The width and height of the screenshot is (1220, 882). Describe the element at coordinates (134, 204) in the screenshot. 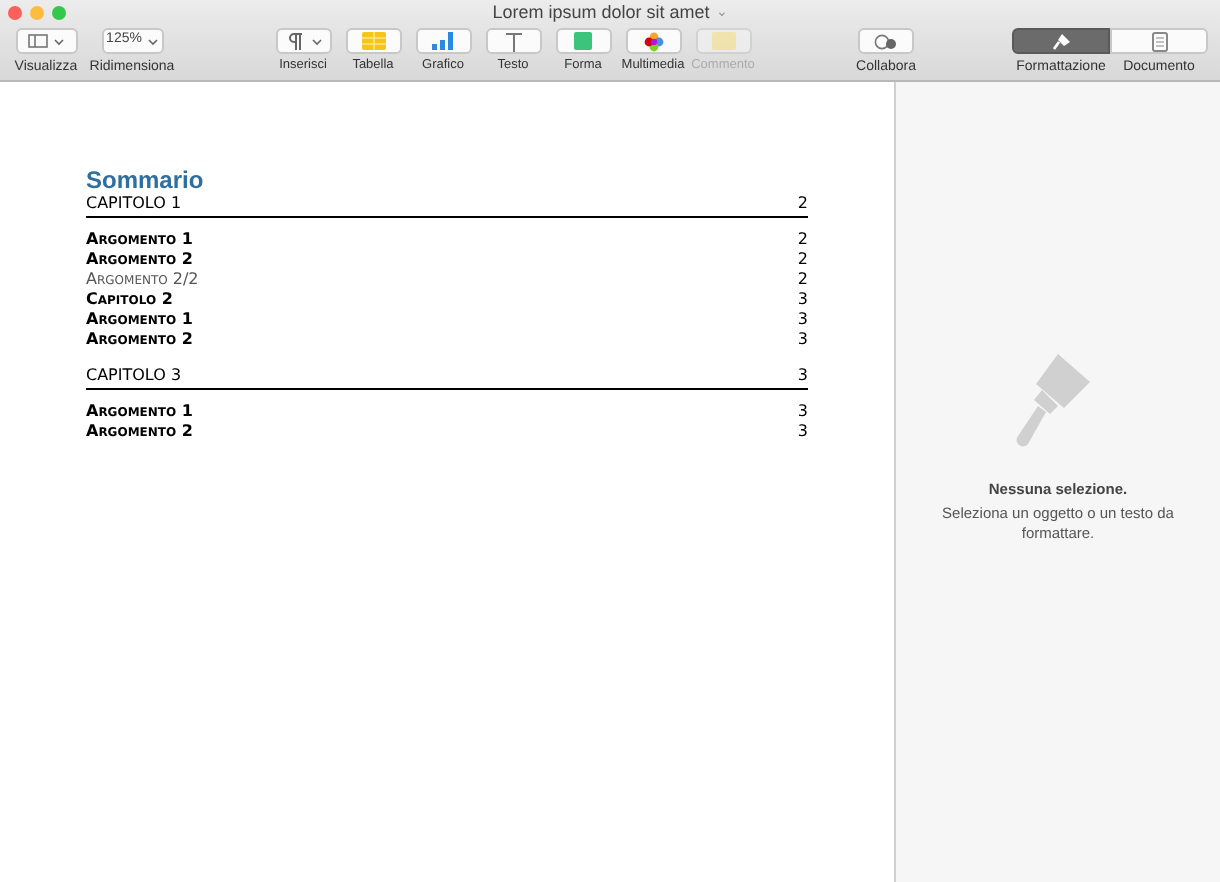

I see `toc-entry: CAPITOLO 1` at that location.